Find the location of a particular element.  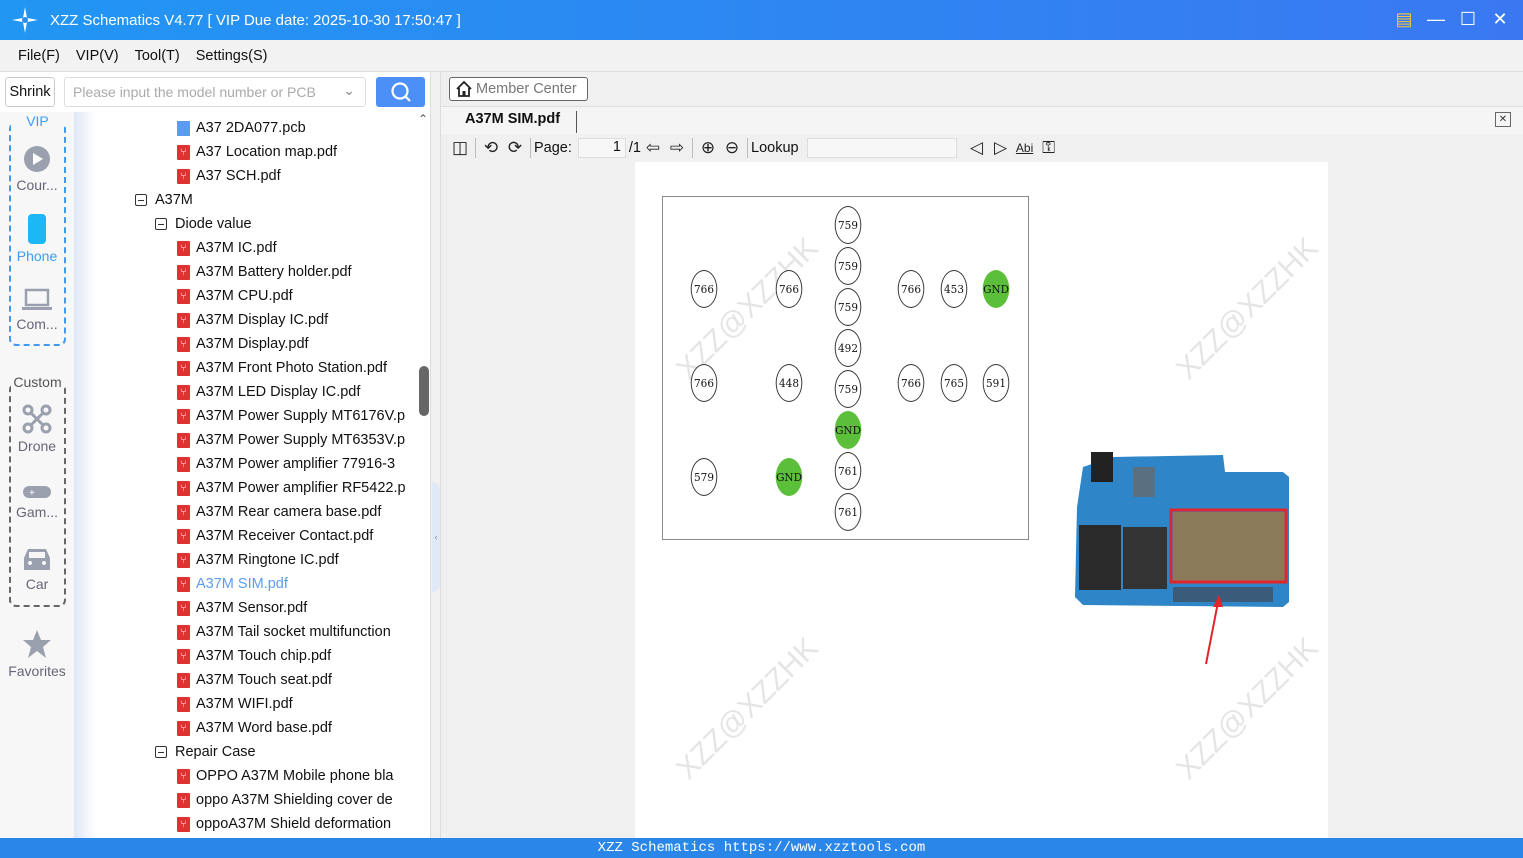

diode-value-pin: 759 is located at coordinates (848, 225).